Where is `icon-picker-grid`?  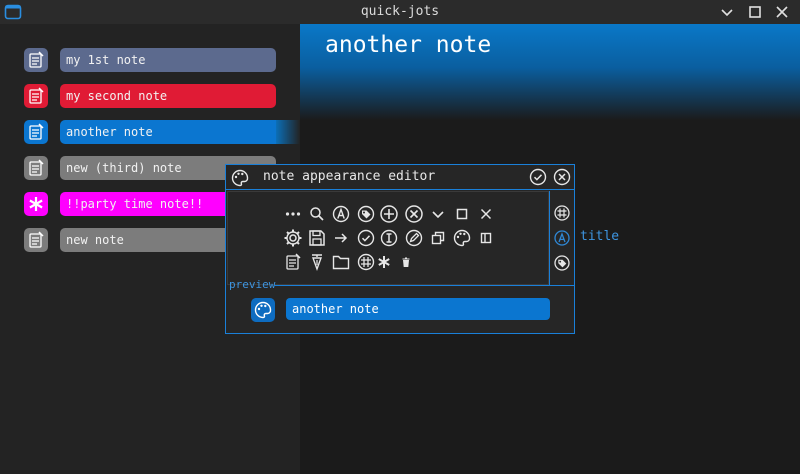
icon-picker-grid is located at coordinates (388, 238).